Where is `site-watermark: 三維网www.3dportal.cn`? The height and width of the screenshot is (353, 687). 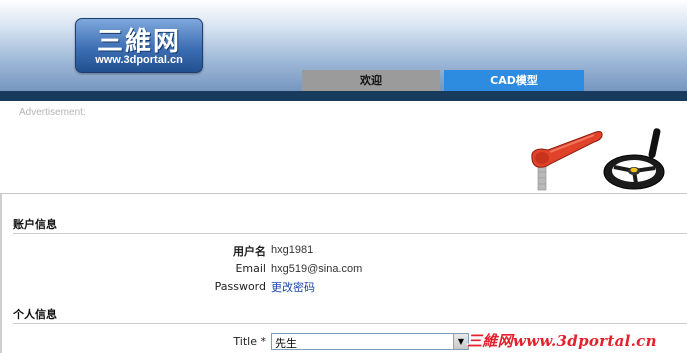
site-watermark: 三維网www.3dportal.cn is located at coordinates (562, 341).